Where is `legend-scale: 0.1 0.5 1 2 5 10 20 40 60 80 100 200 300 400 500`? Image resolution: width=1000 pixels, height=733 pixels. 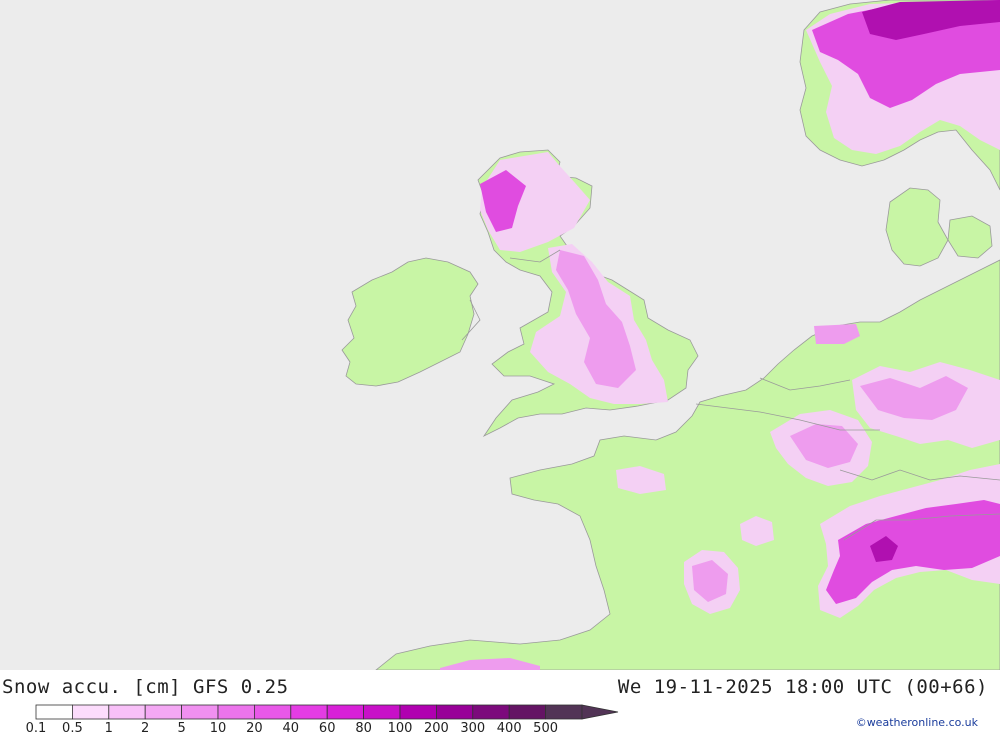
legend-scale: 0.1 0.5 1 2 5 10 20 40 60 80 100 200 300 400 500 is located at coordinates (322, 718).